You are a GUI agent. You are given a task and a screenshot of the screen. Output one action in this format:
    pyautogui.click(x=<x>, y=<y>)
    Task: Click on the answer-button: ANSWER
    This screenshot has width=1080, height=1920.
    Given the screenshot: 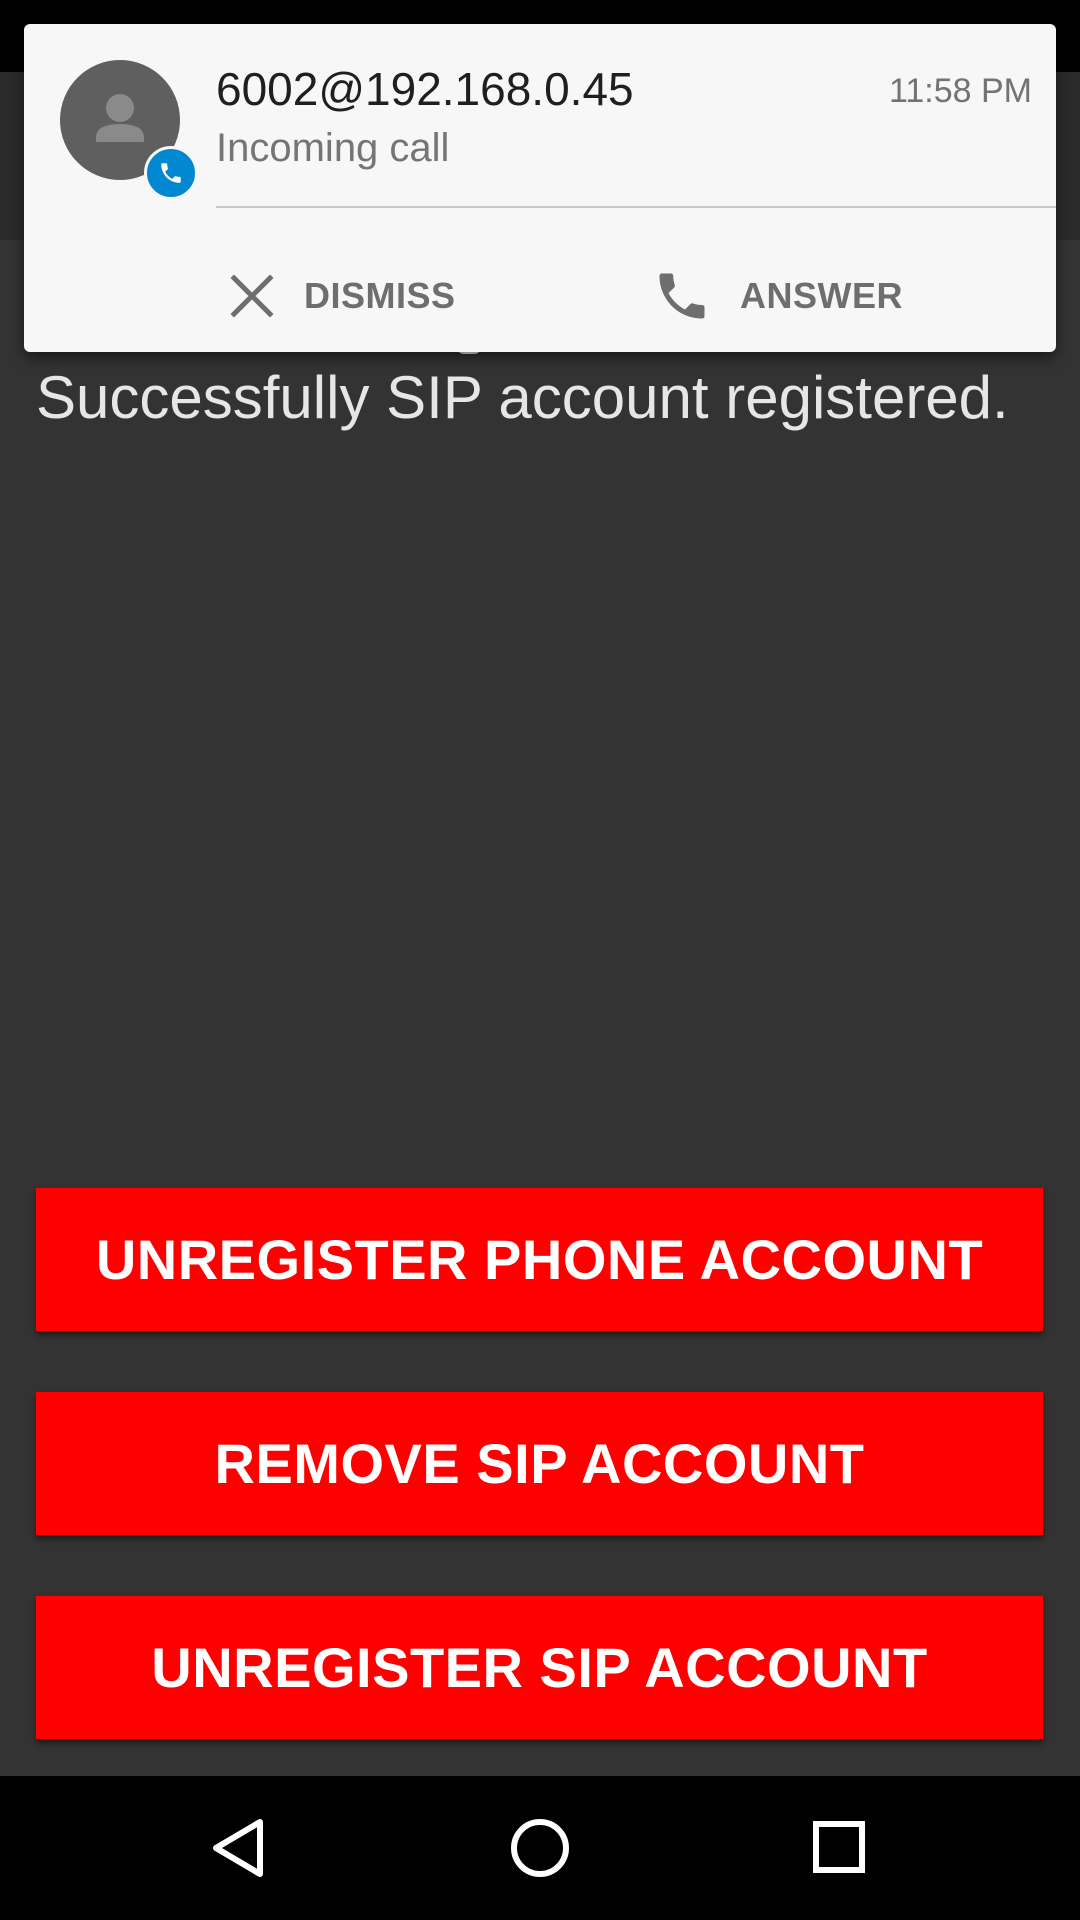 What is the action you would take?
    pyautogui.click(x=777, y=296)
    